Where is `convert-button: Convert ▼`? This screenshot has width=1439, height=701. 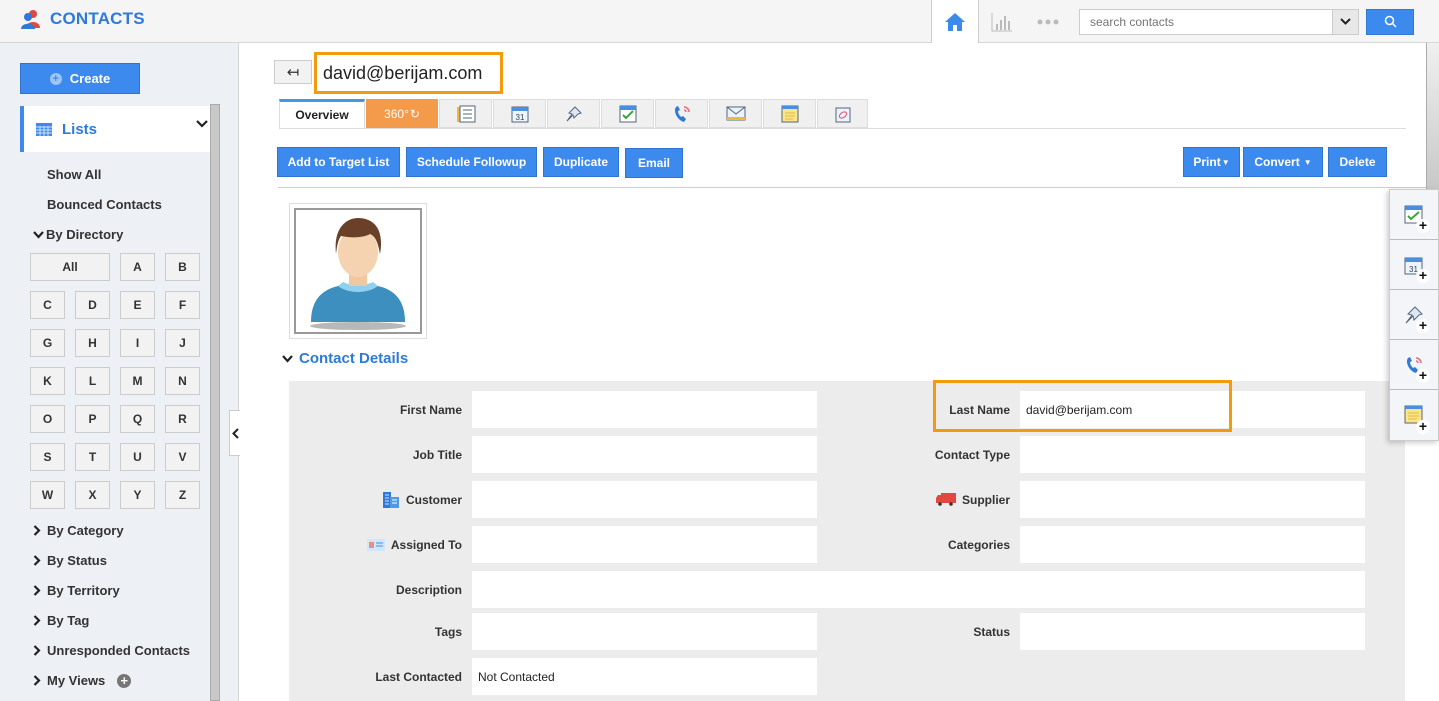 convert-button: Convert ▼ is located at coordinates (1283, 162).